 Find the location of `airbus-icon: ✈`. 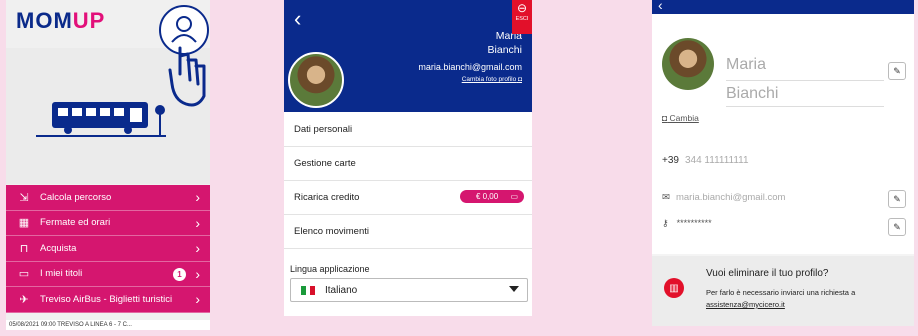

airbus-icon: ✈ is located at coordinates (24, 299).